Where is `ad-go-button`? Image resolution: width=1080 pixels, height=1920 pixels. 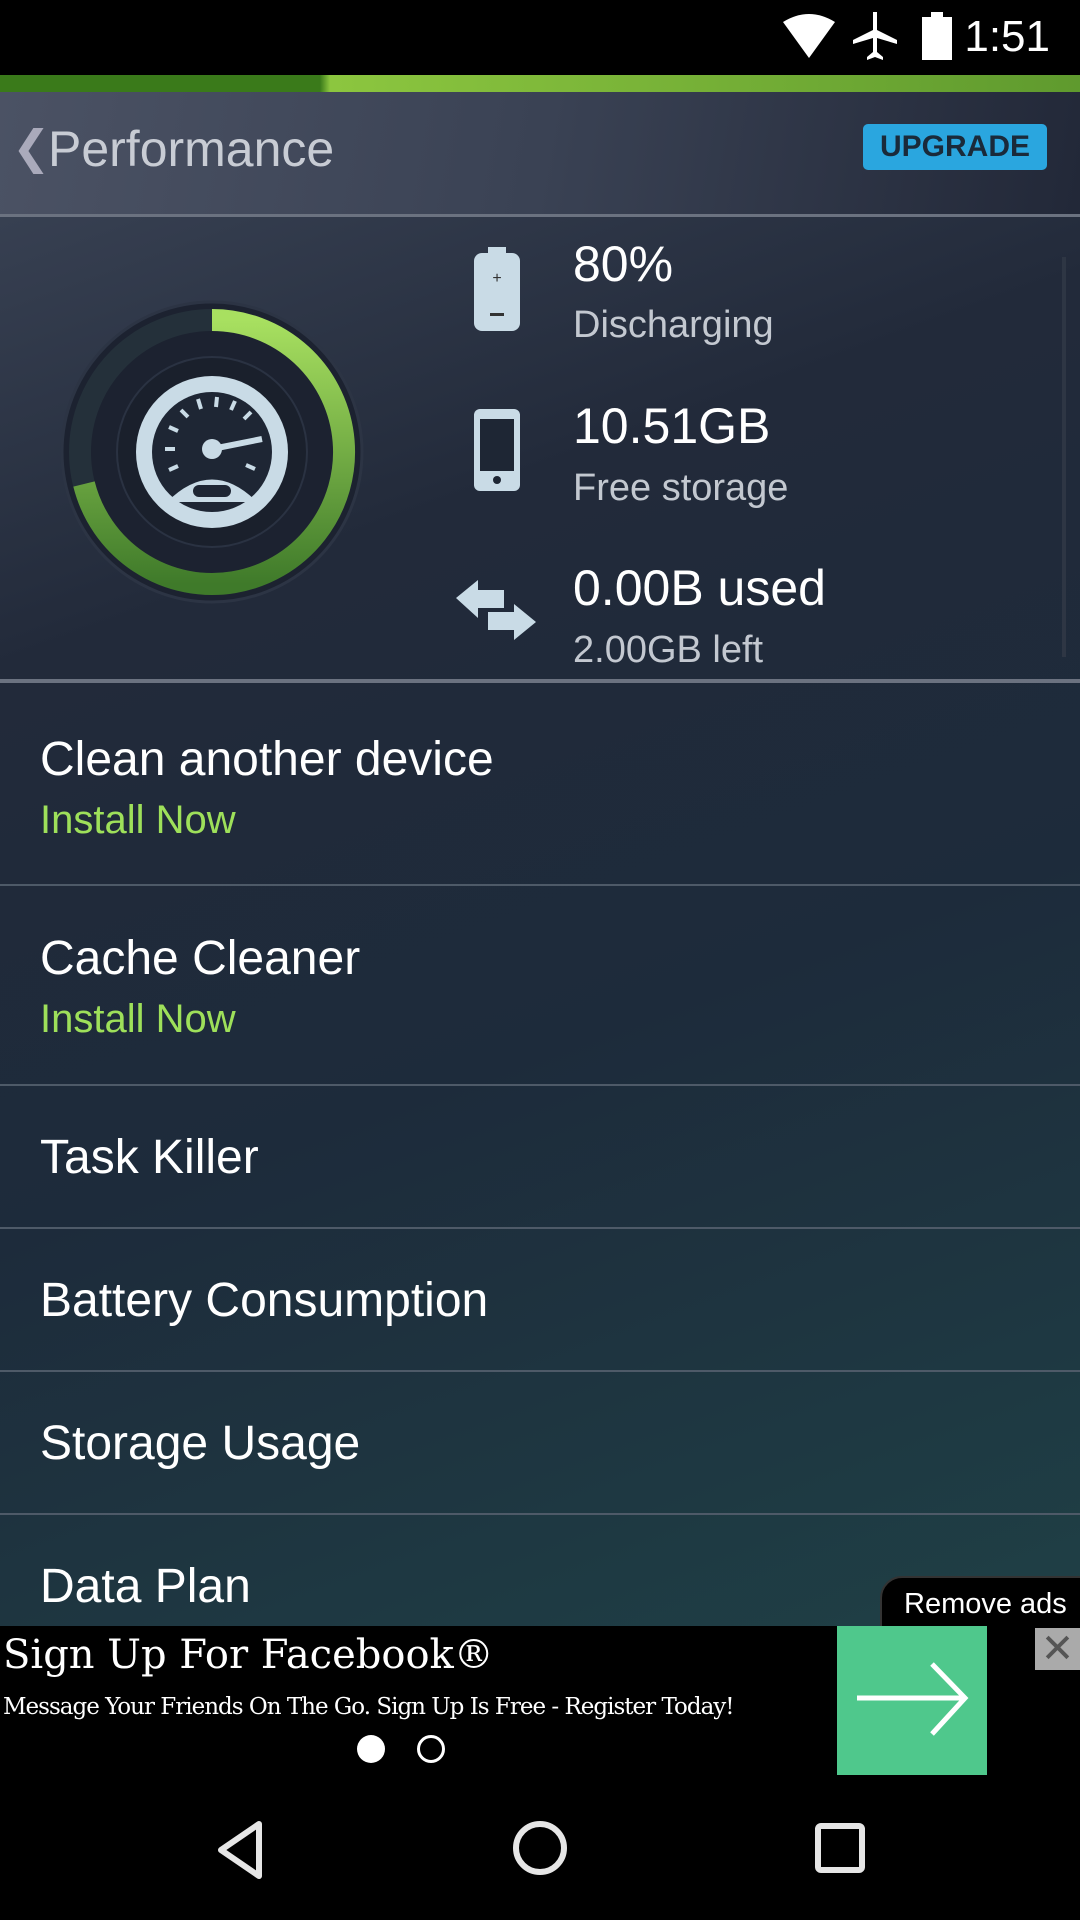 ad-go-button is located at coordinates (912, 1700).